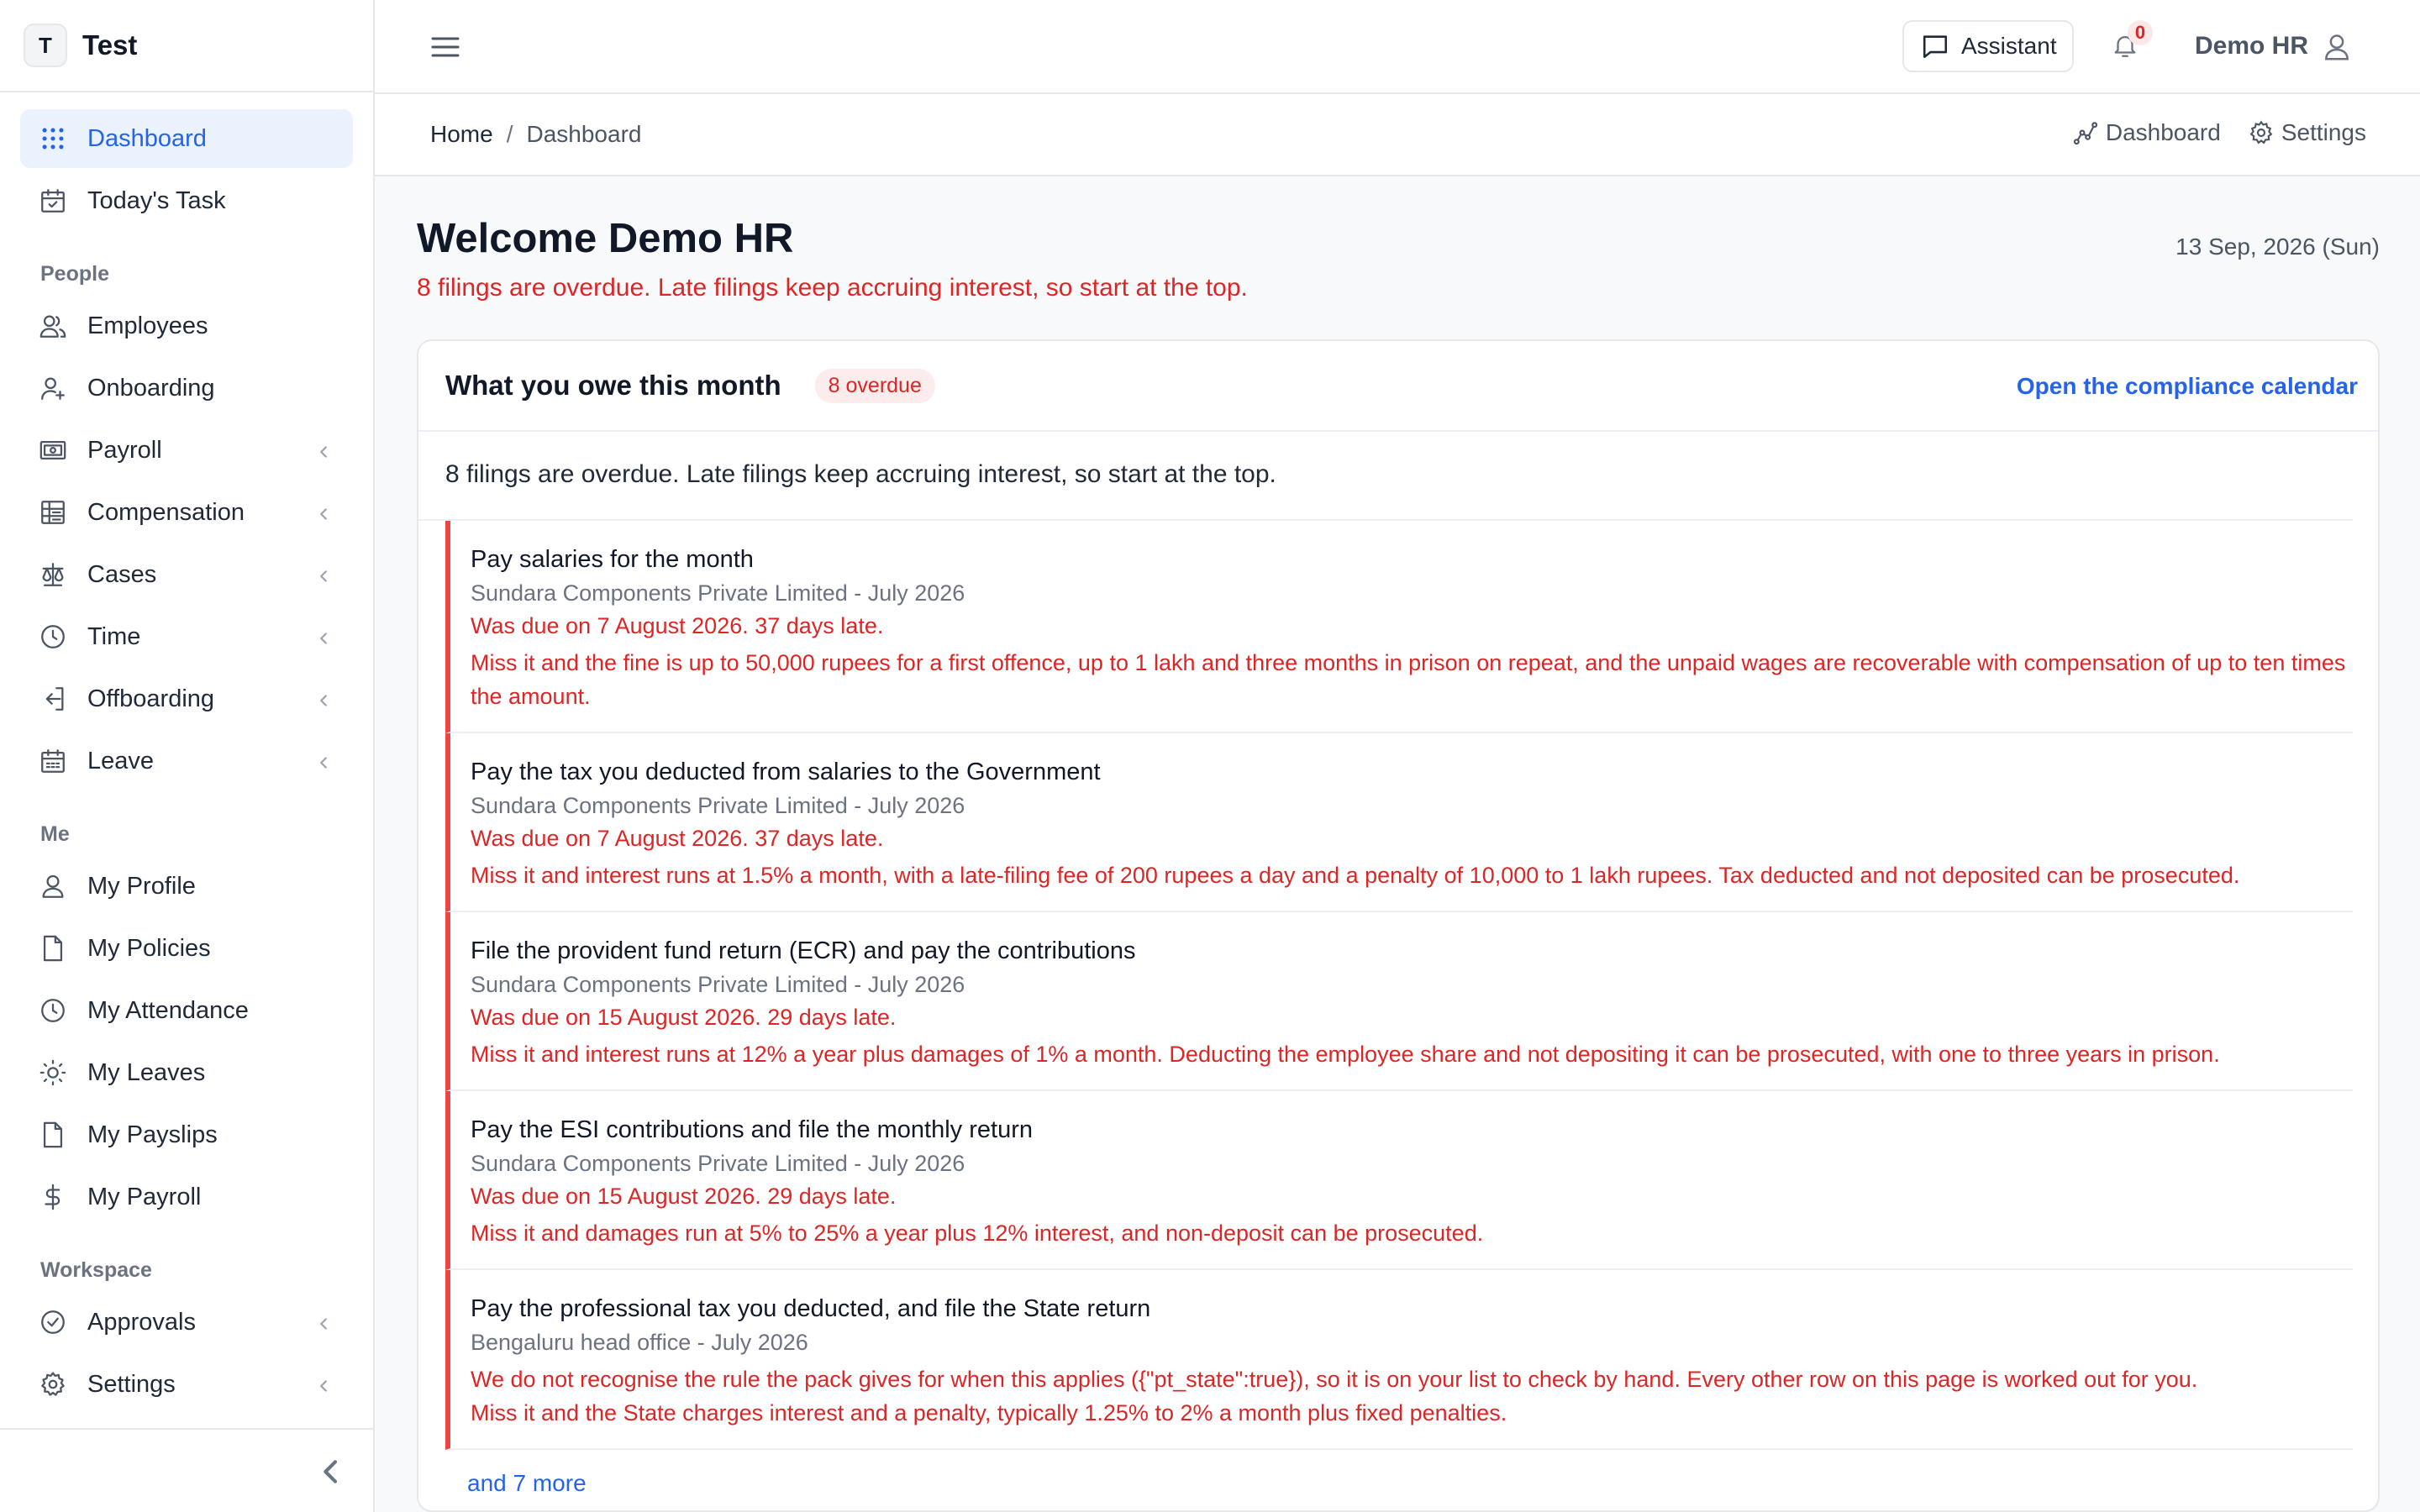 This screenshot has width=2420, height=1512. I want to click on topbar: Assistant 0 Demo HR, so click(1397, 47).